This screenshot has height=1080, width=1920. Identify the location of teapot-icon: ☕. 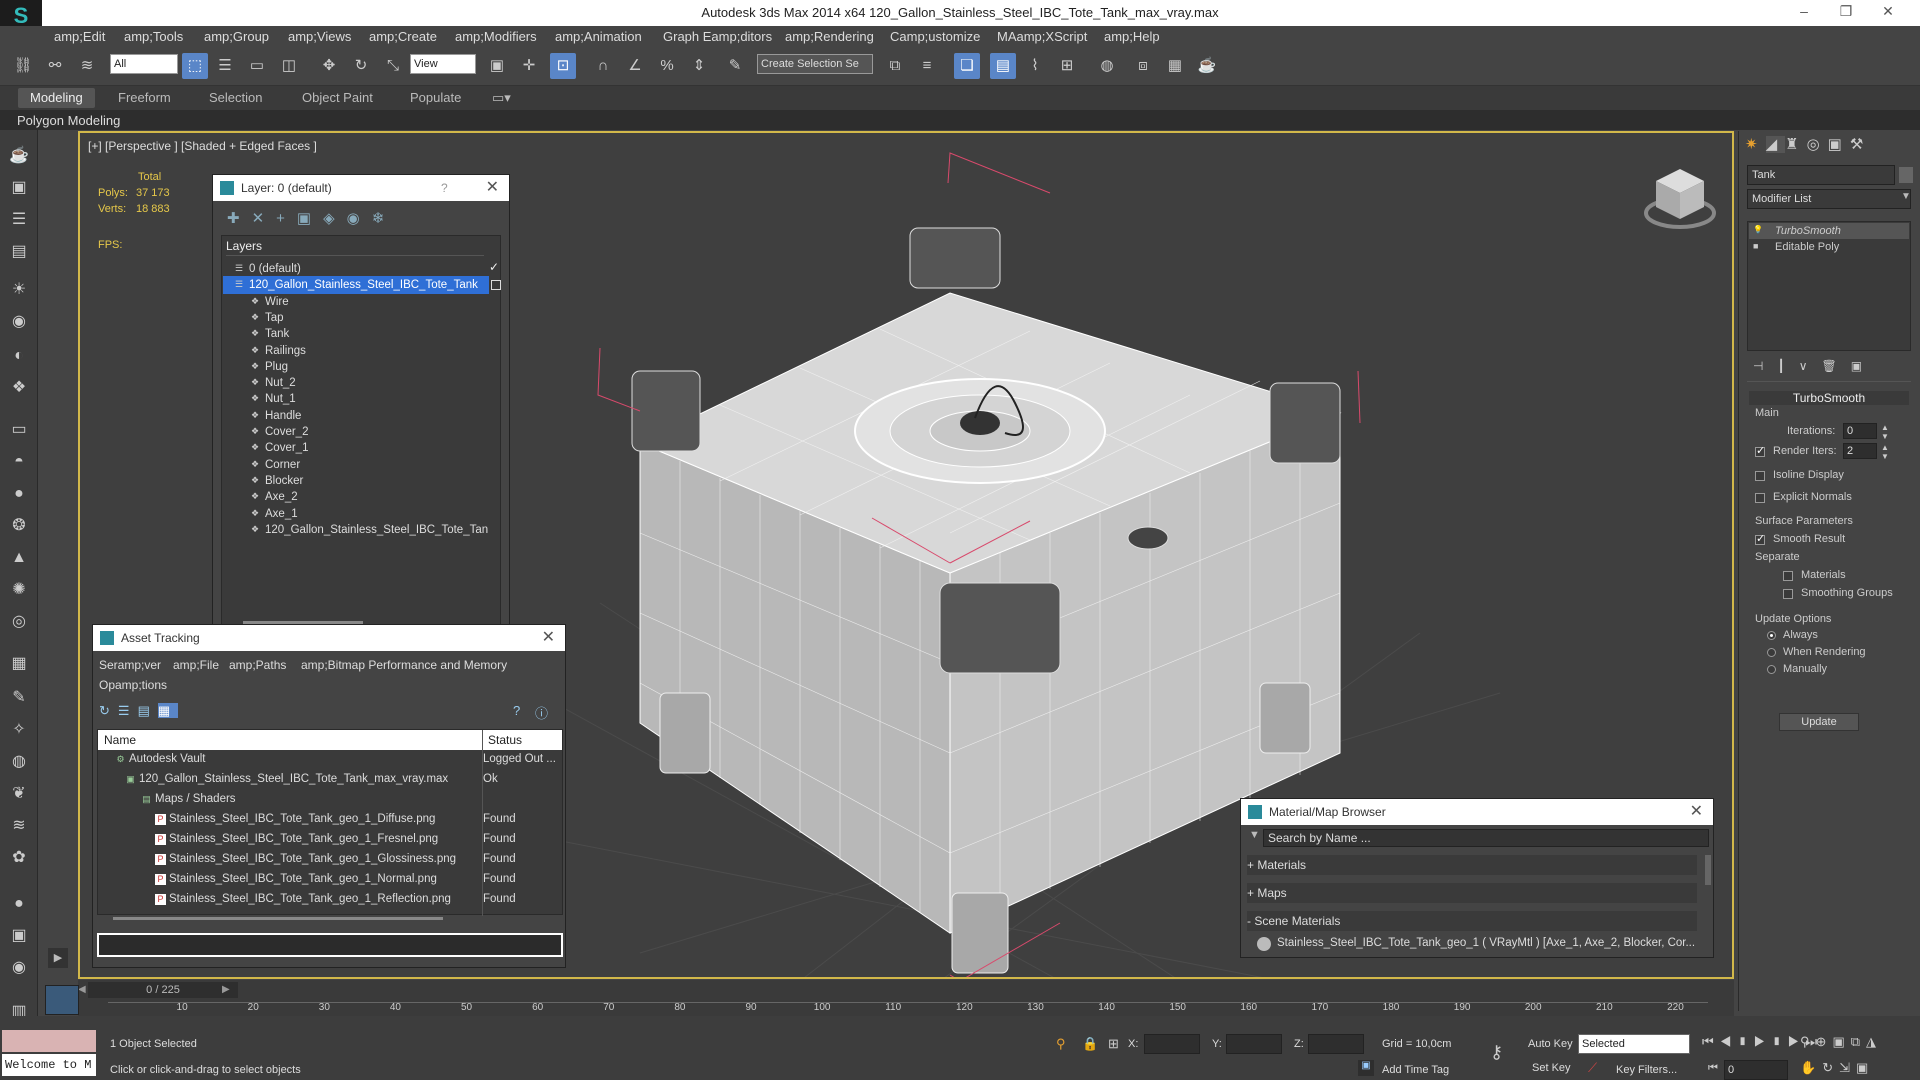
(19, 156).